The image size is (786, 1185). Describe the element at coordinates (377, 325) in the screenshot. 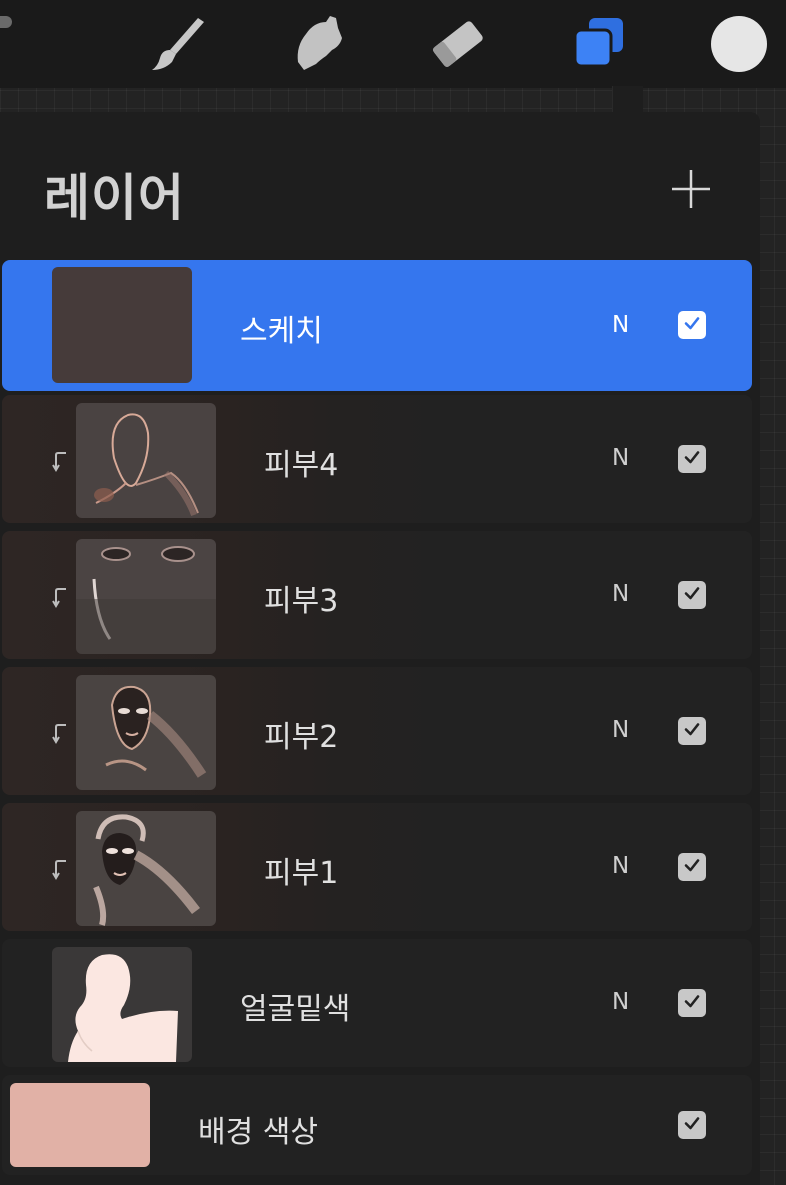

I see `layer-row-sketch: 스케치 N` at that location.